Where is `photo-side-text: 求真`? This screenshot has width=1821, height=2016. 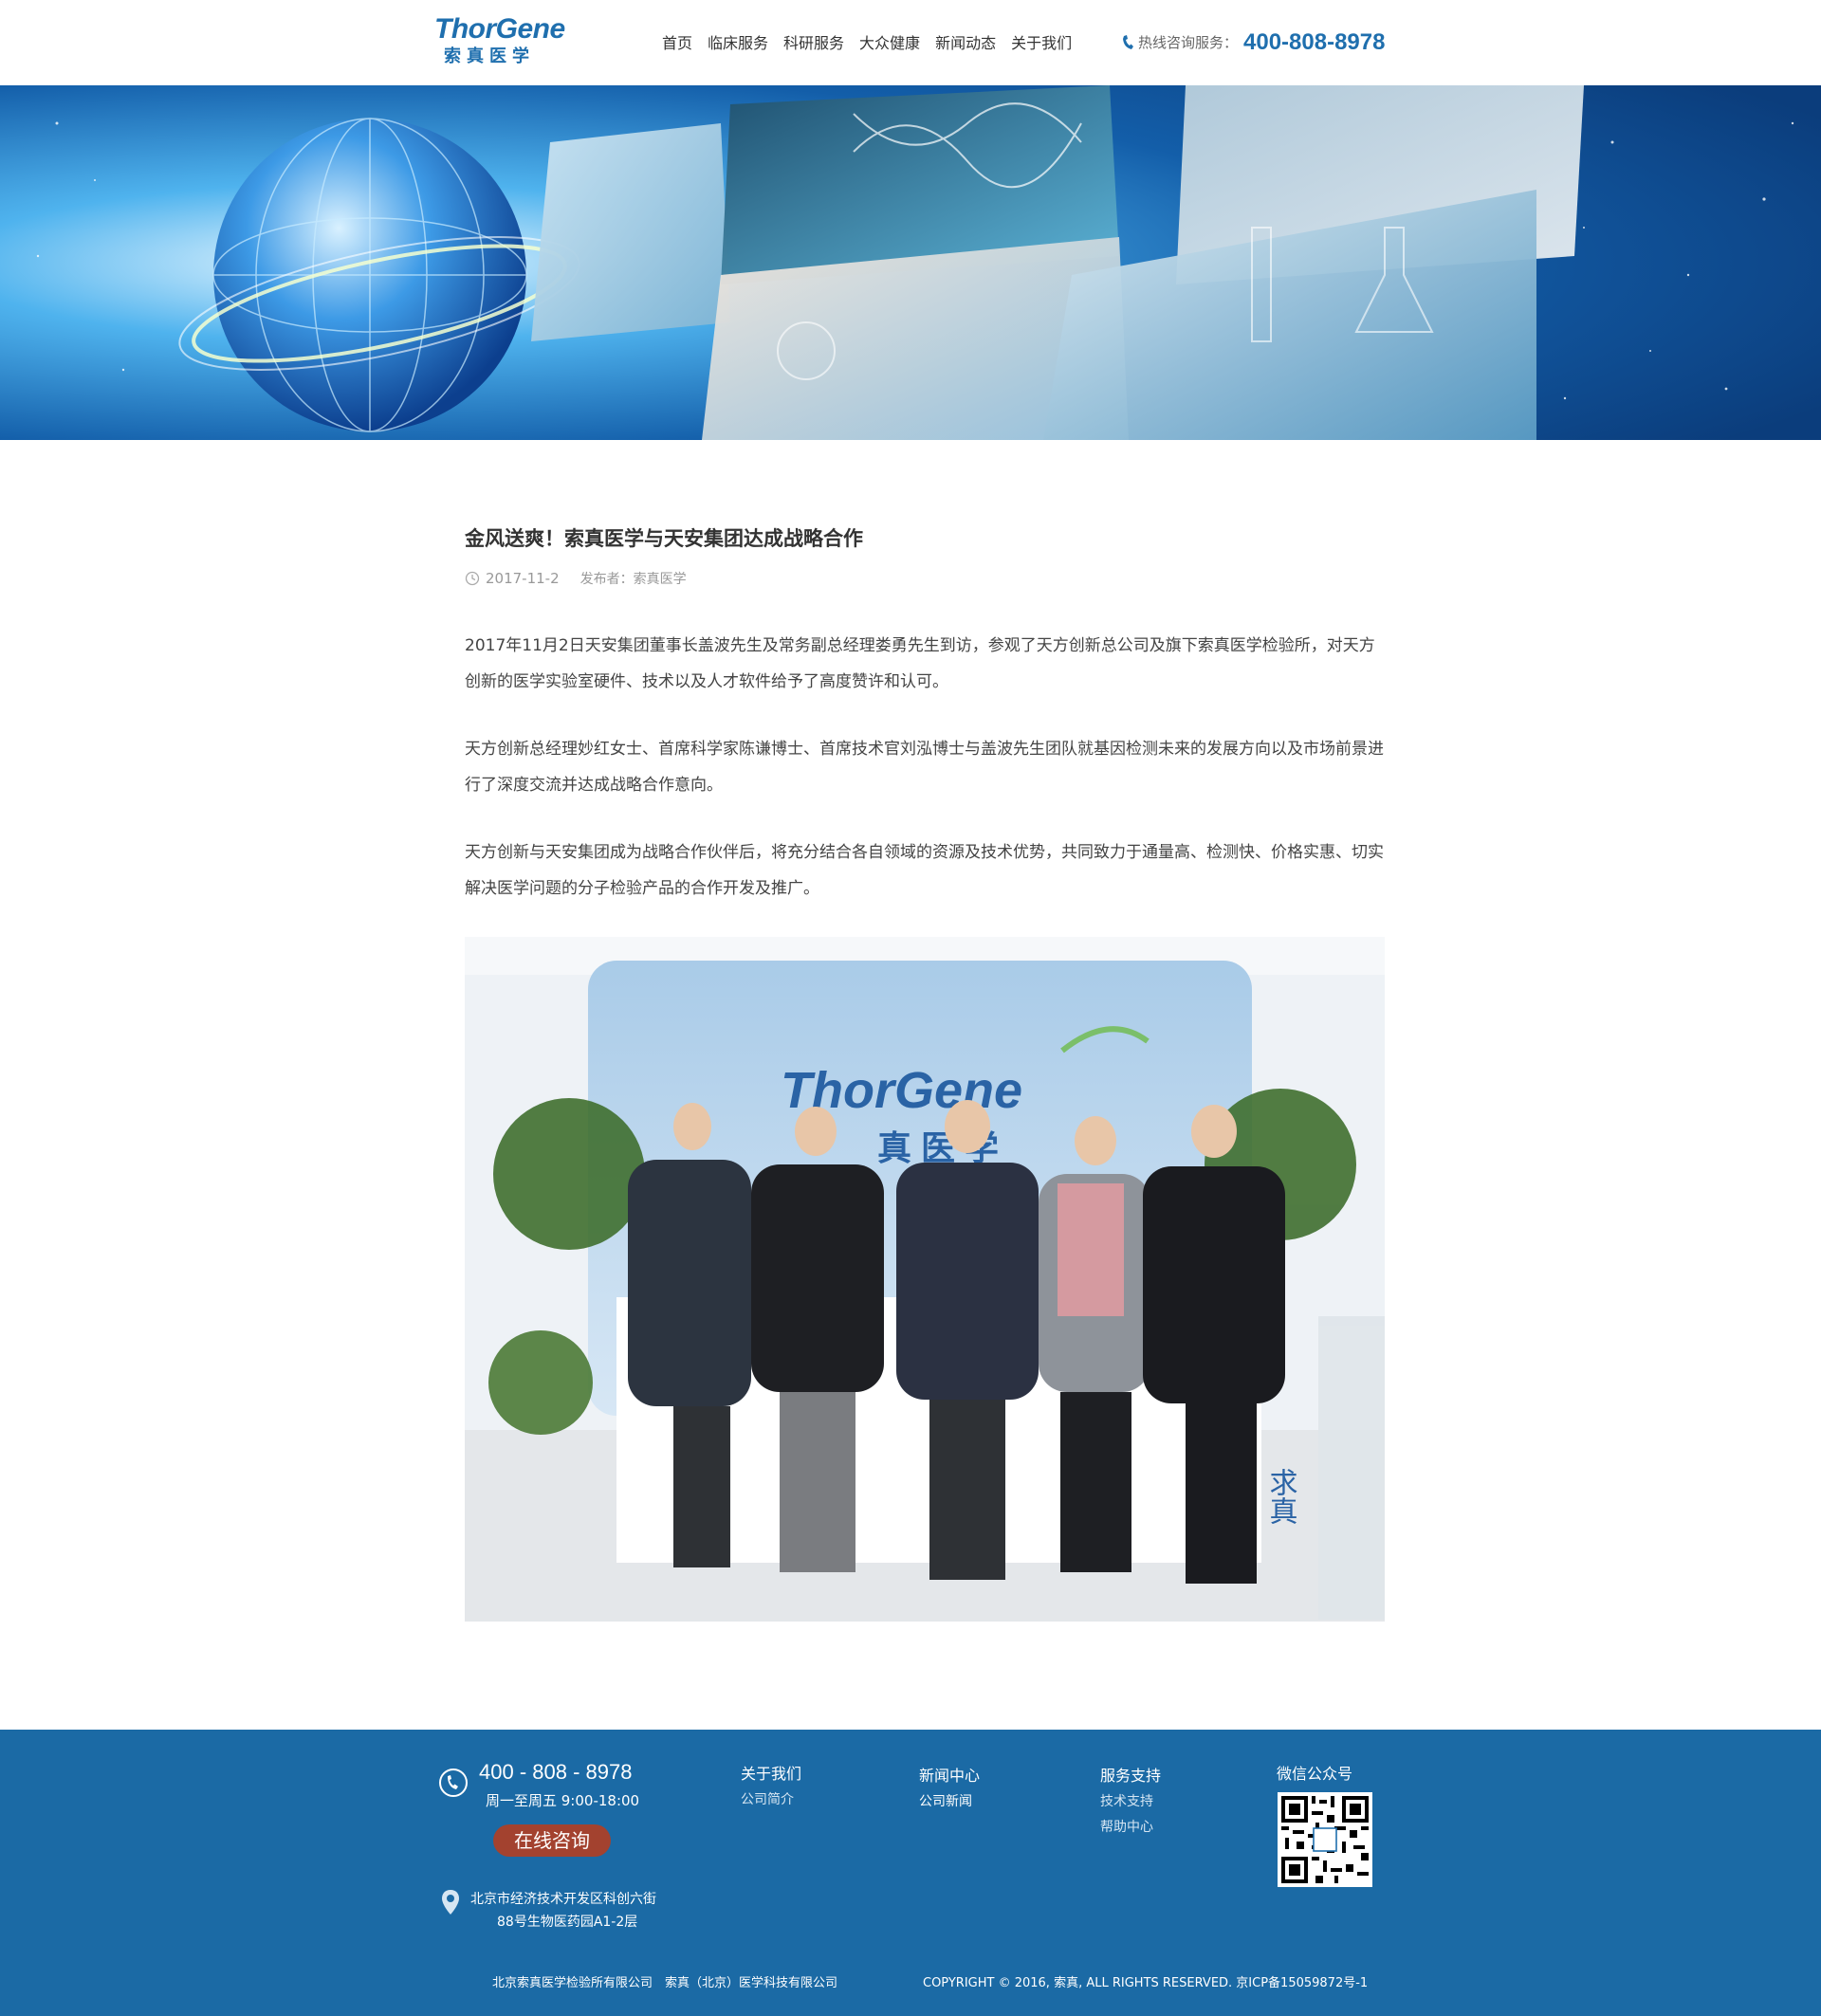 photo-side-text: 求真 is located at coordinates (1280, 1496).